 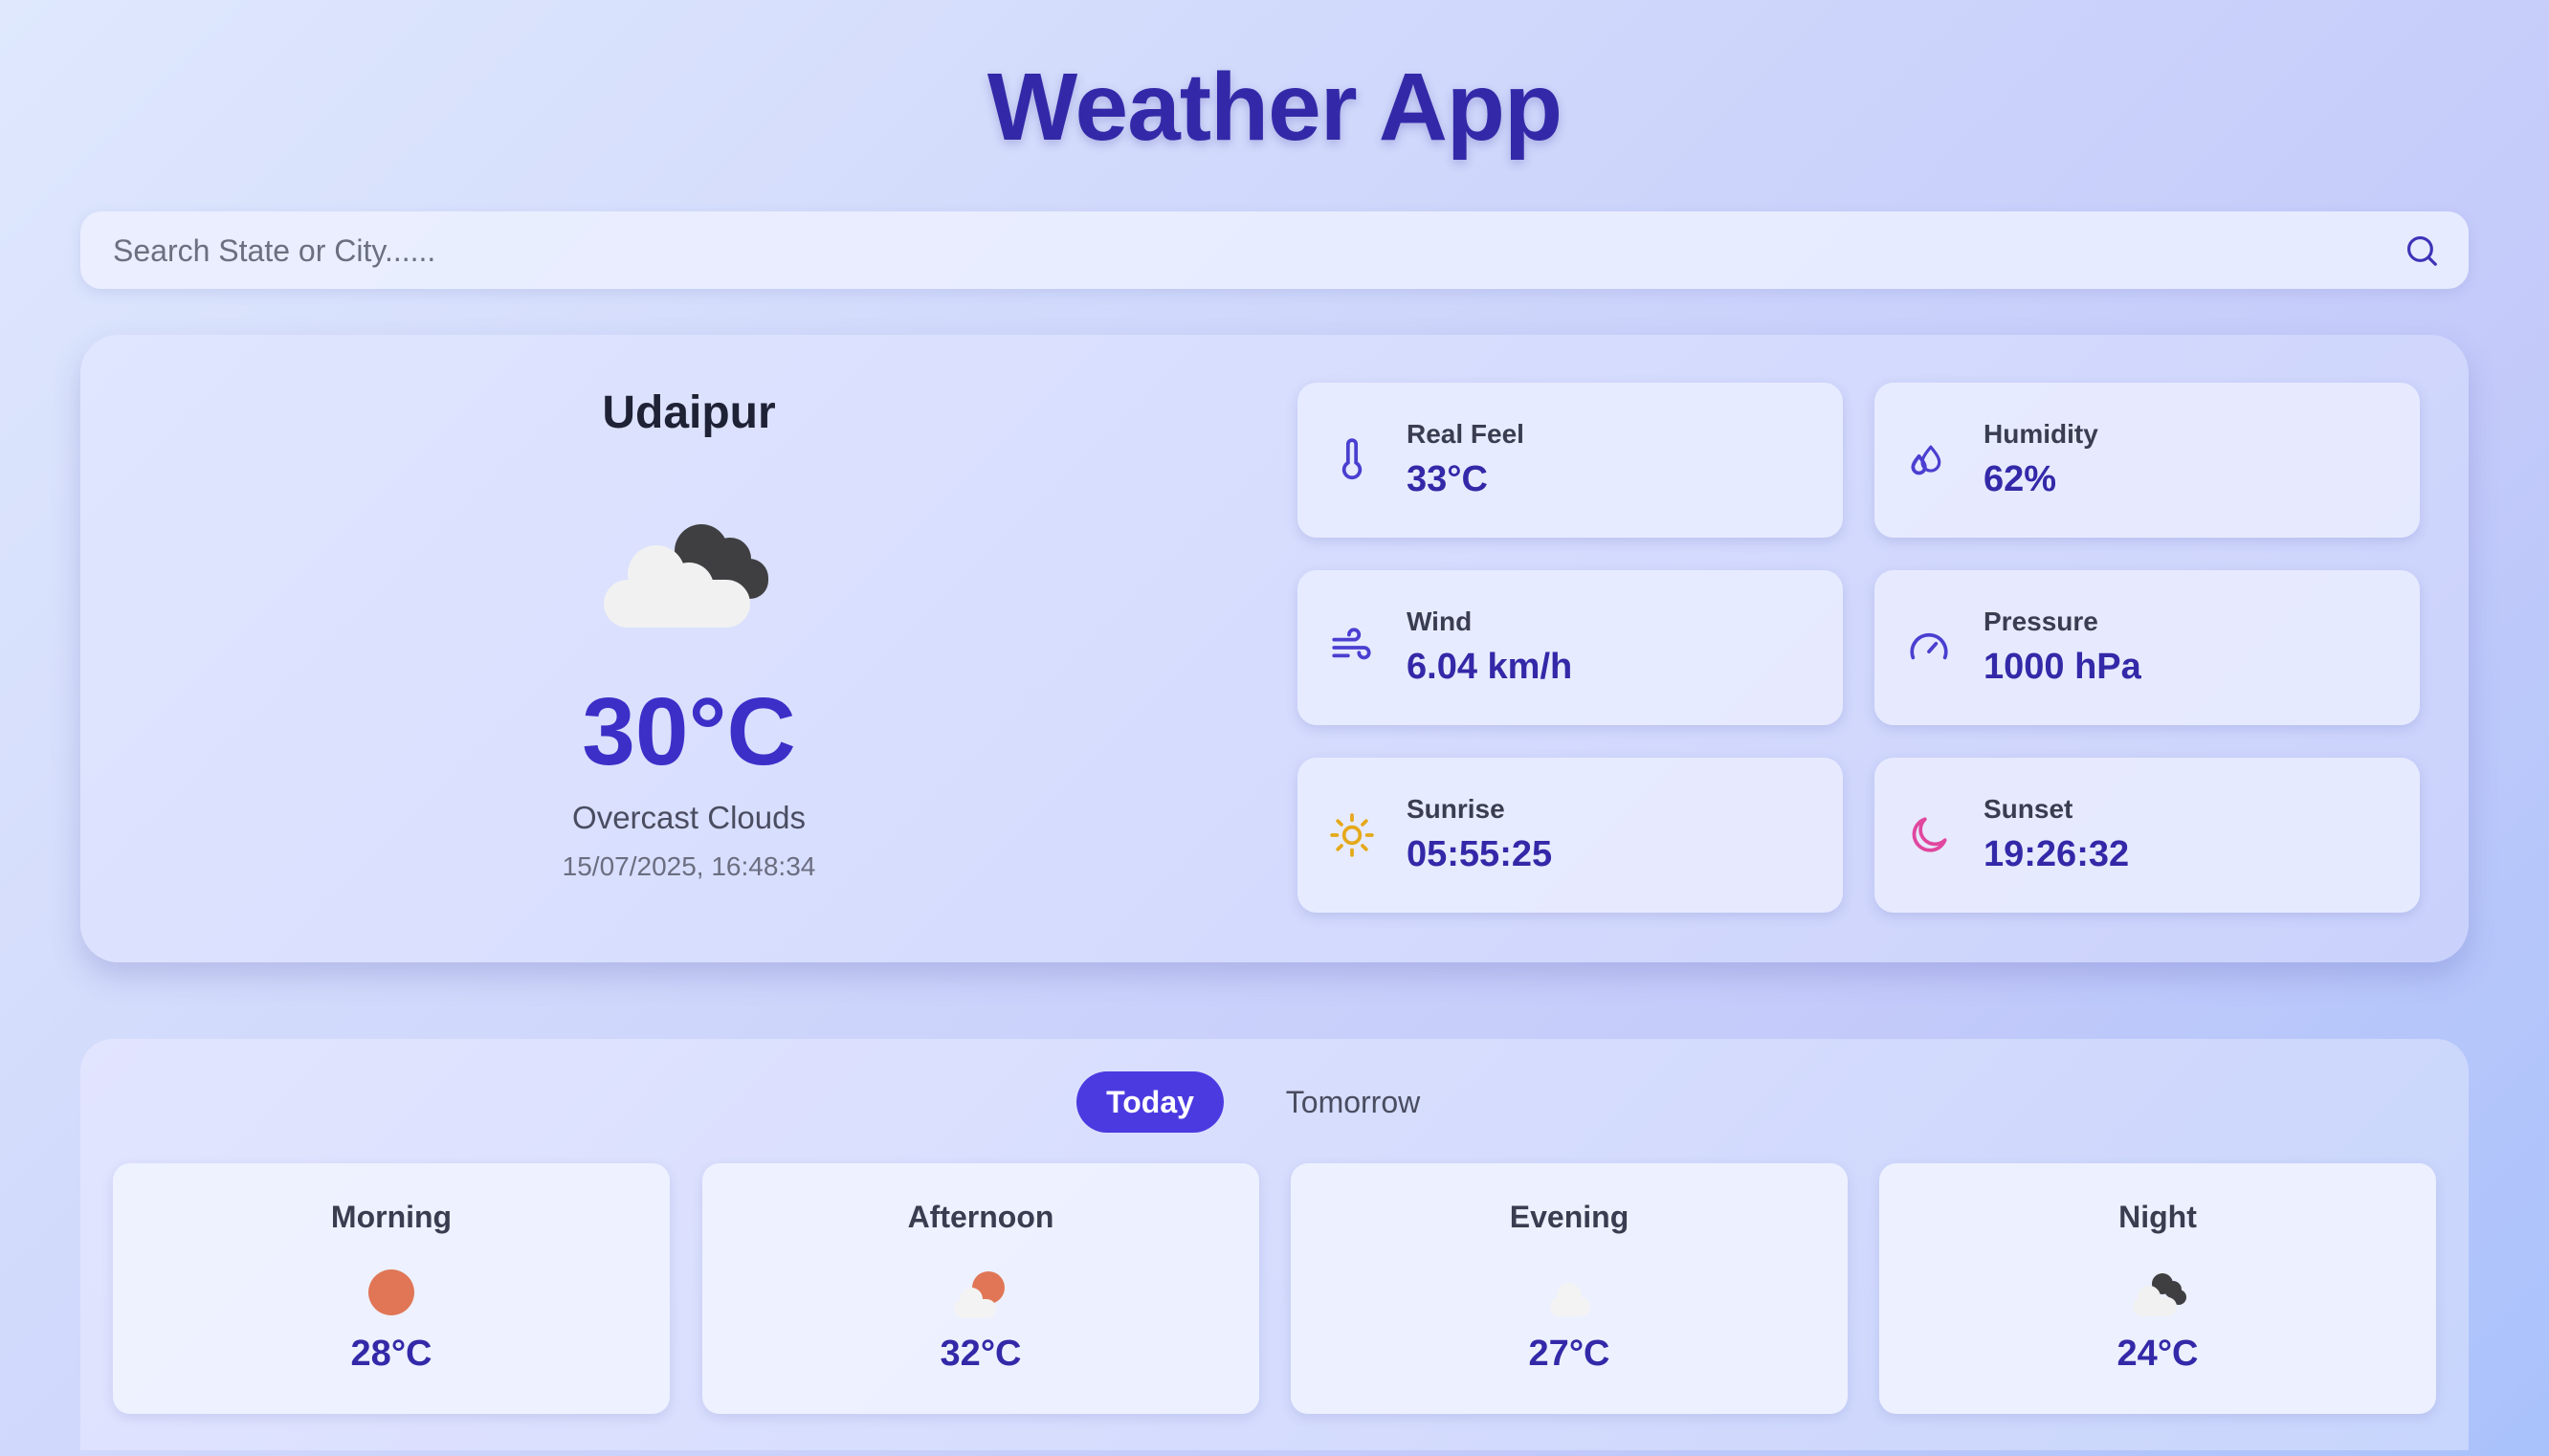 I want to click on stat-card-wind: Wind 6.04 km/h, so click(x=1570, y=647).